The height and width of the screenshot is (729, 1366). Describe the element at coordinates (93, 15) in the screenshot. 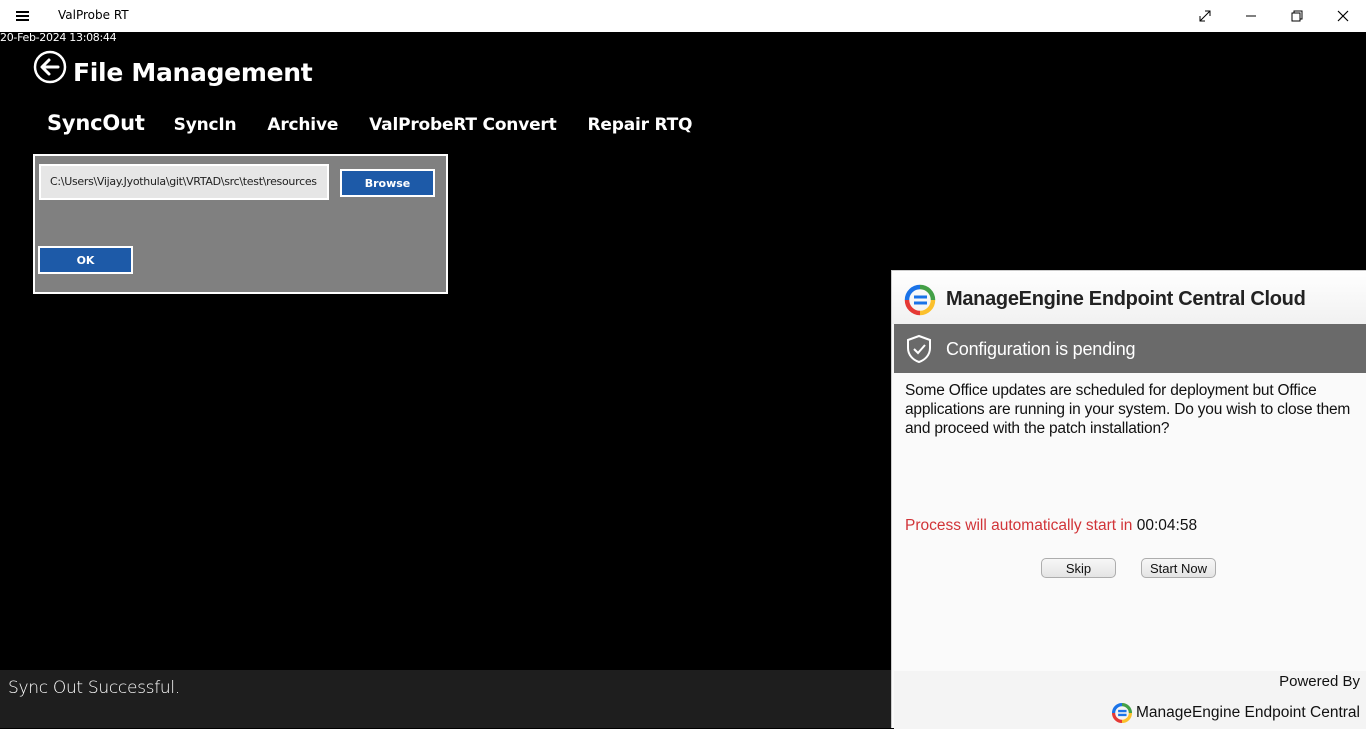

I see `app-title: ValProbe RT` at that location.